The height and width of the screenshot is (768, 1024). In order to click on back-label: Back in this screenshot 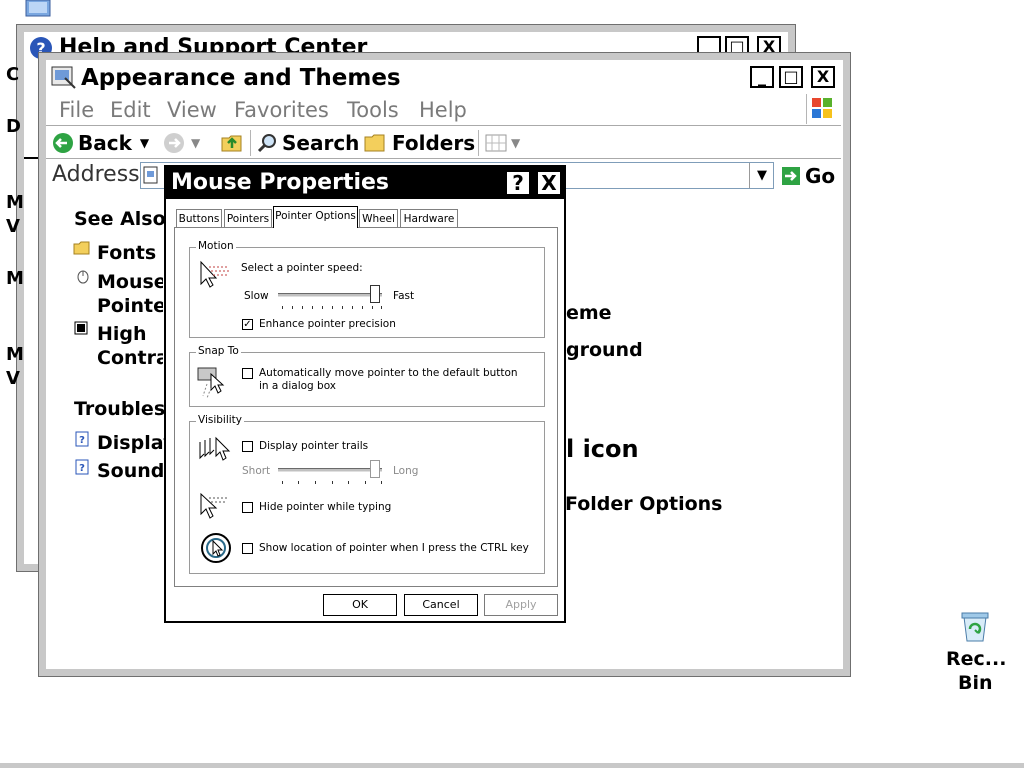, I will do `click(105, 143)`.